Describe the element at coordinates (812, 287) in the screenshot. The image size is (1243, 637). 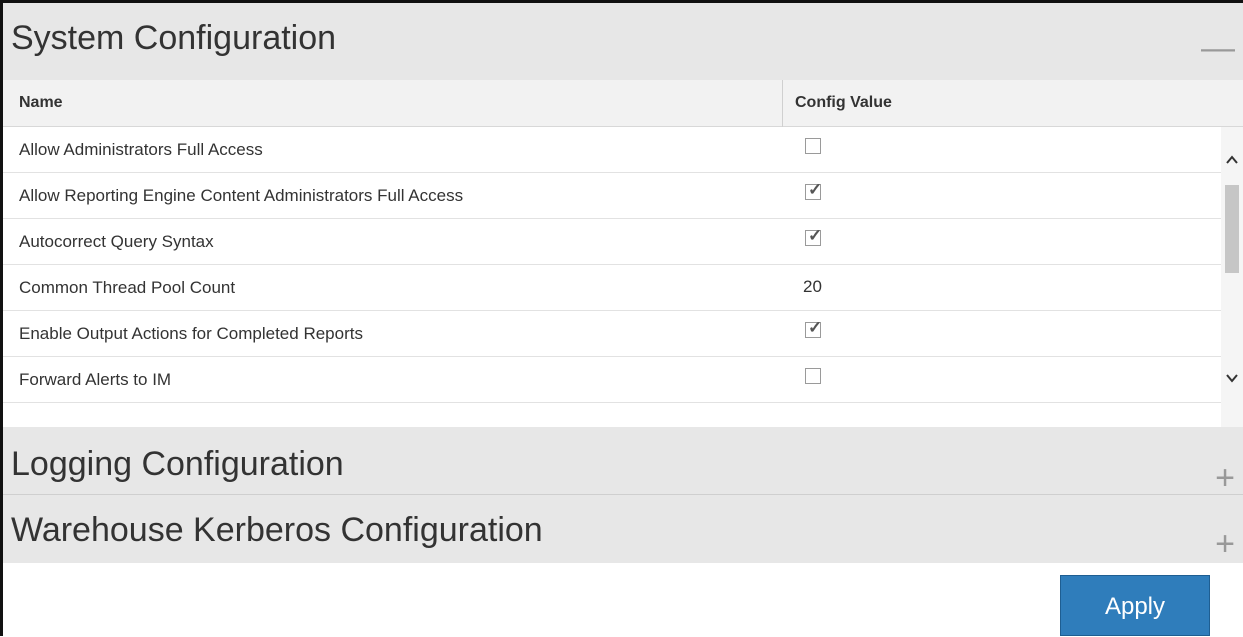
I see `config-value: 20` at that location.